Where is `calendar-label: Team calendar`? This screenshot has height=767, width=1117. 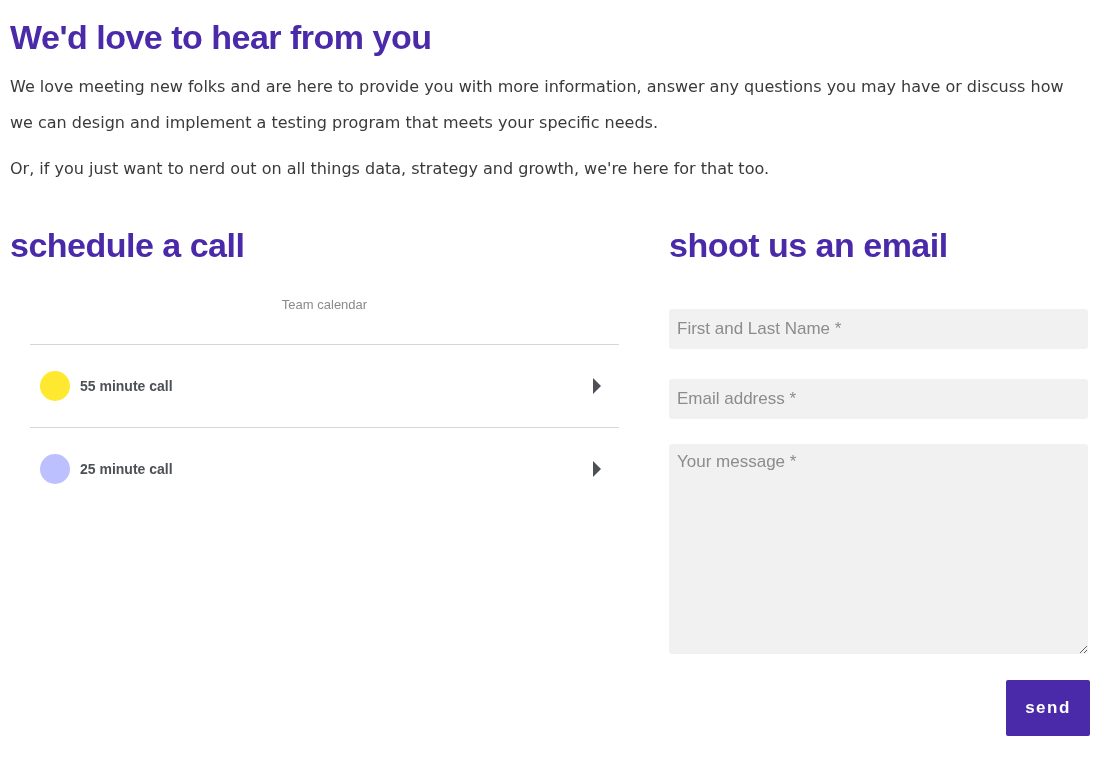 calendar-label: Team calendar is located at coordinates (324, 305).